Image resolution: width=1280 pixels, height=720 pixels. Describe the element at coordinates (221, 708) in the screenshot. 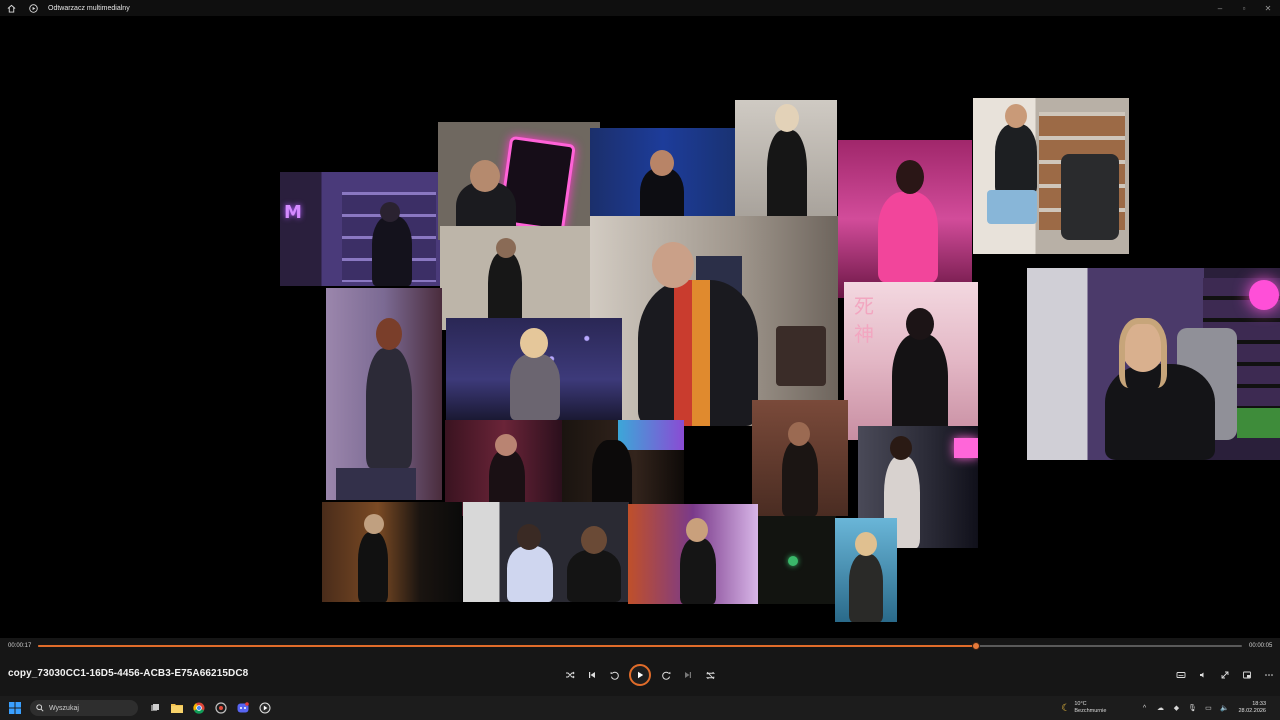

I see `app-icon` at that location.